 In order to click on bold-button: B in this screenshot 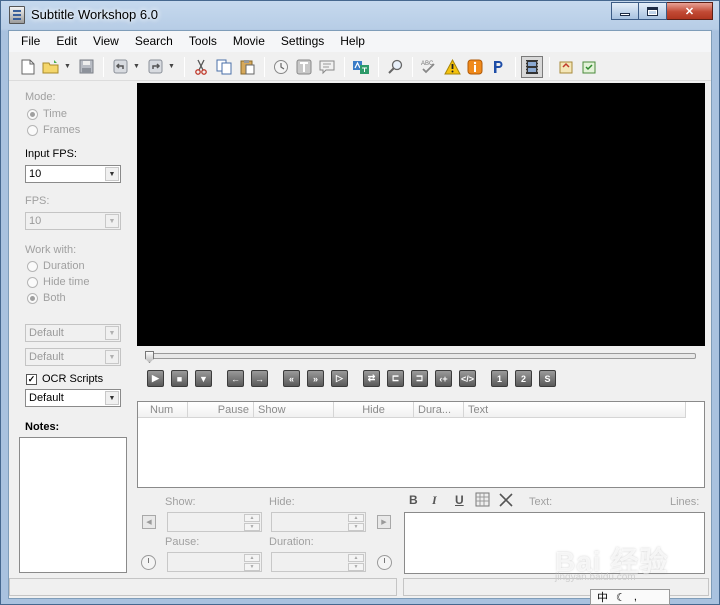, I will do `click(413, 500)`.